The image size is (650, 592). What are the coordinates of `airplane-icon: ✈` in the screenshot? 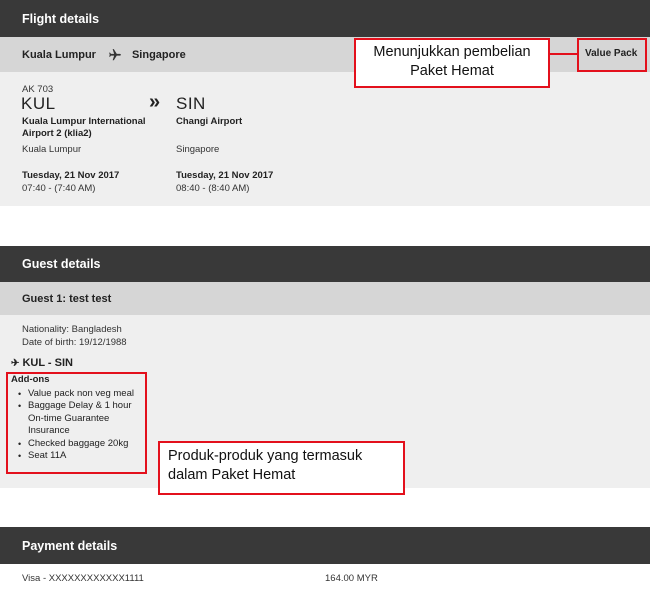 It's located at (15, 363).